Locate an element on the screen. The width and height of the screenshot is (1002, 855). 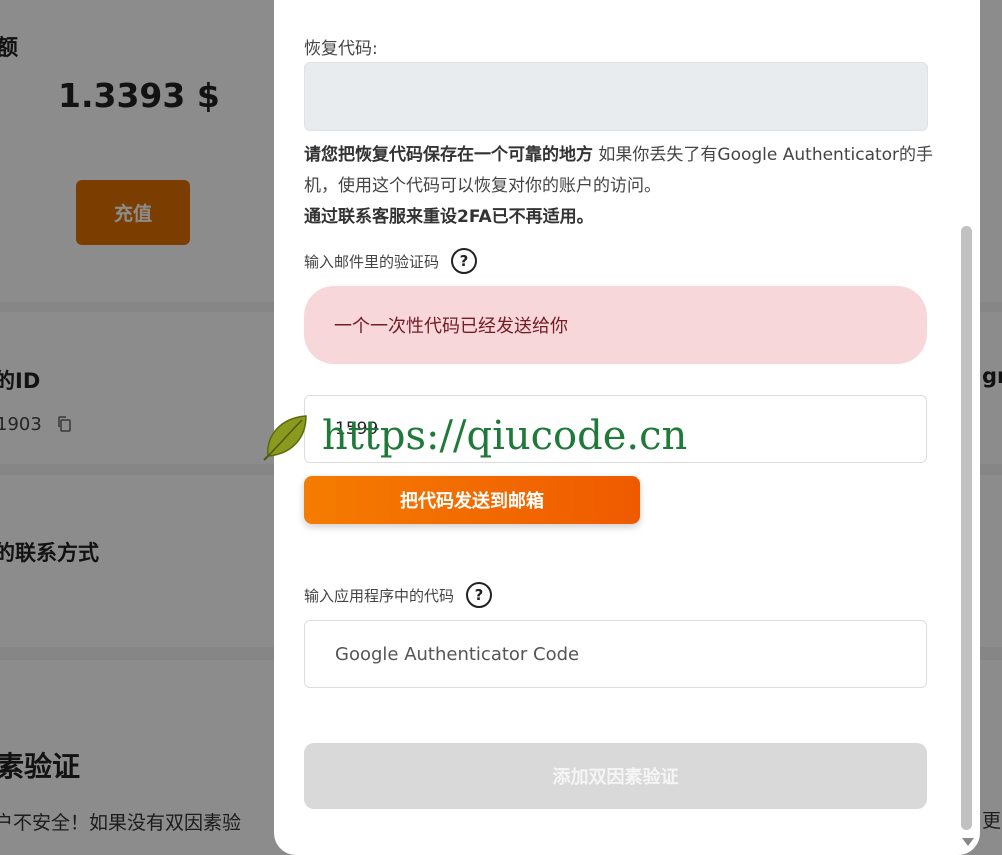
email-code-label-row: 输入邮件里的验证码 ? is located at coordinates (391, 261).